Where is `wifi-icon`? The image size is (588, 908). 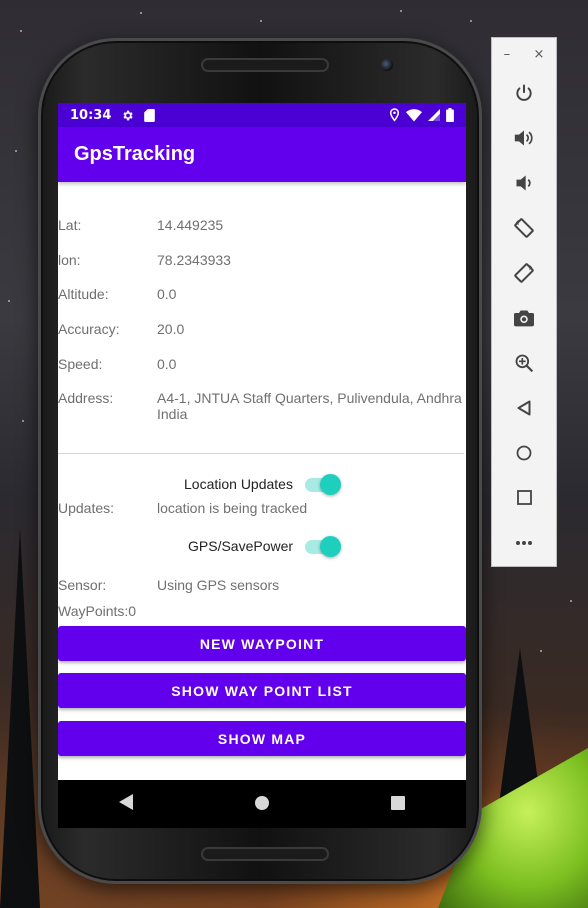 wifi-icon is located at coordinates (414, 115).